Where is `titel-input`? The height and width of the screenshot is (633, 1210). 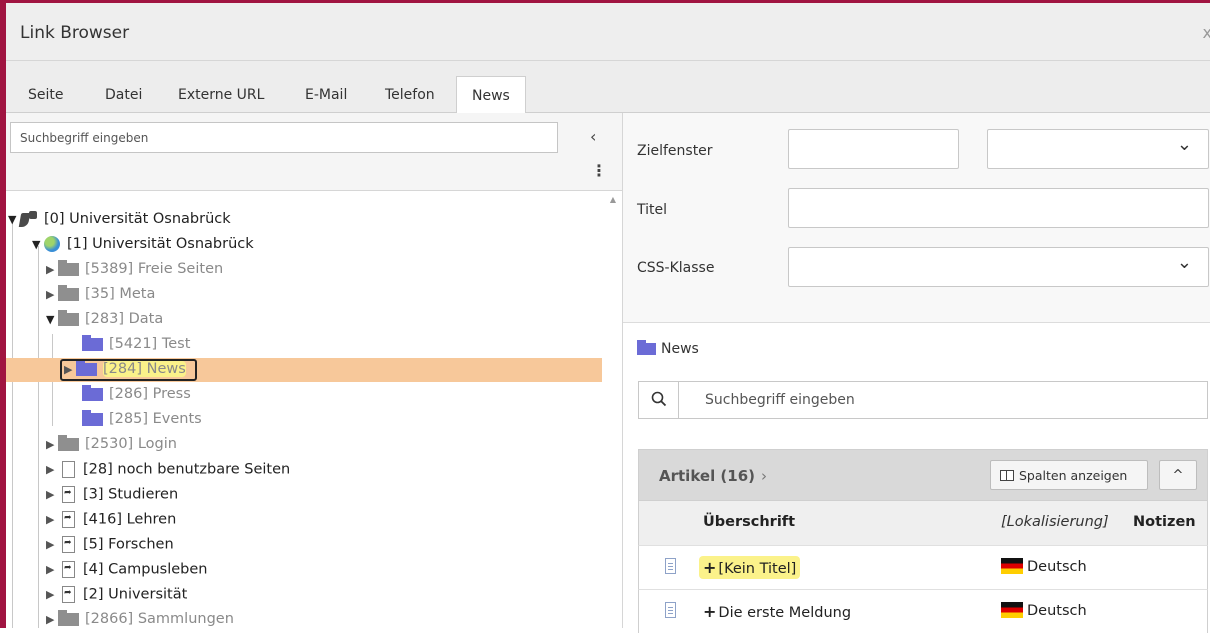
titel-input is located at coordinates (998, 208).